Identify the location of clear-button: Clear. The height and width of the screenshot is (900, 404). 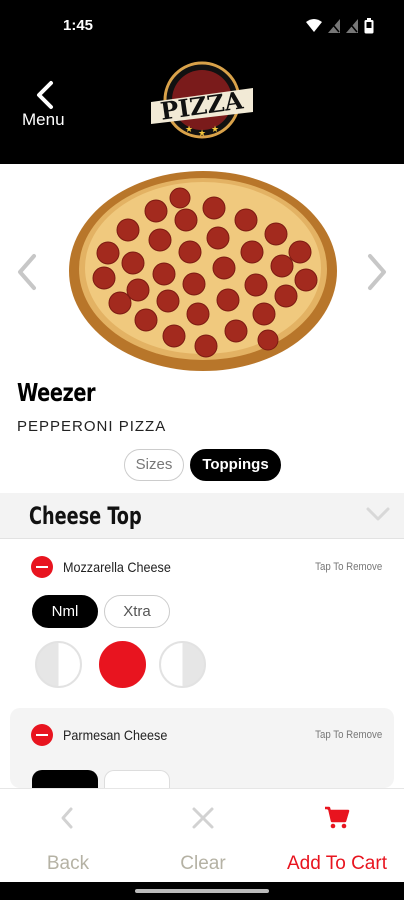
(203, 836).